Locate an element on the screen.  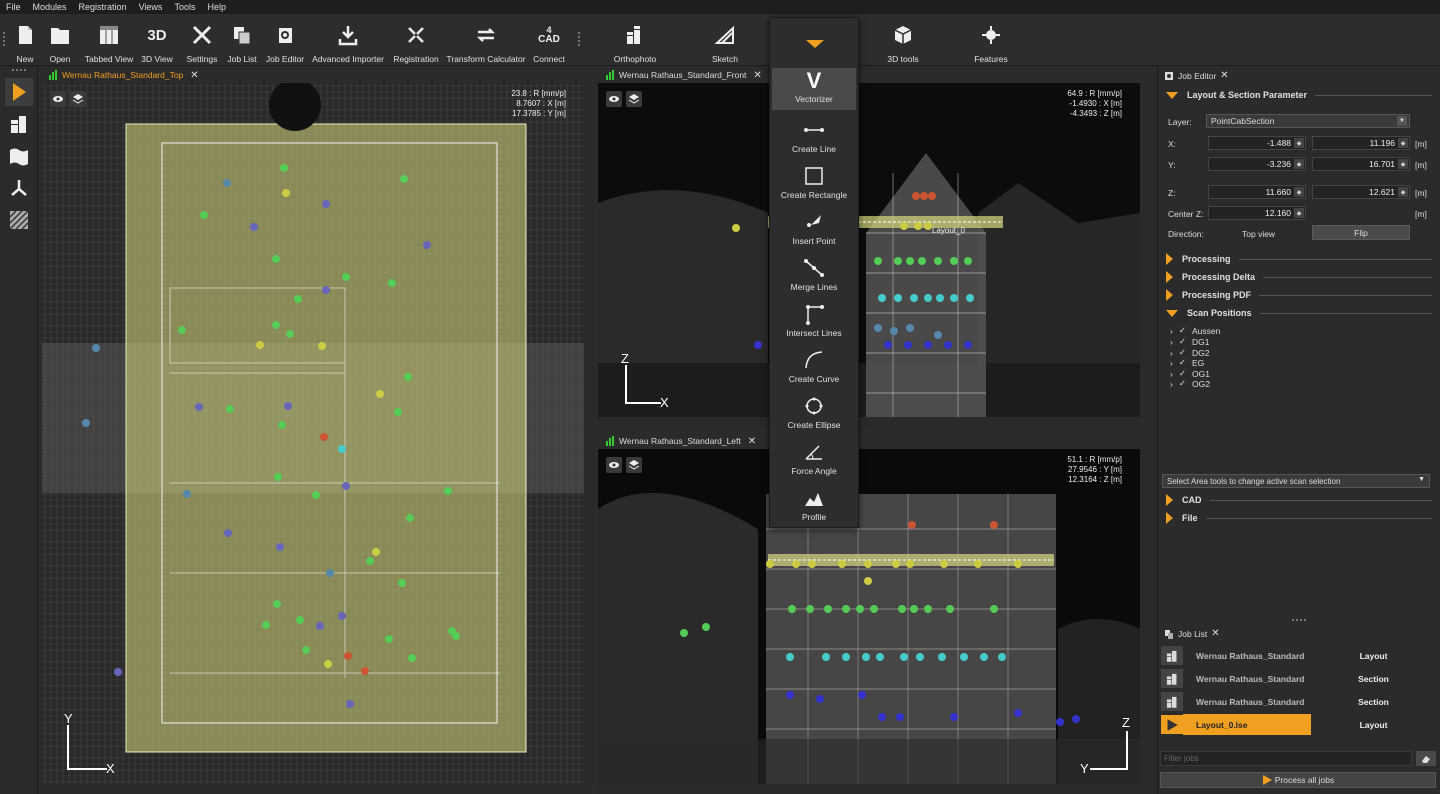
front-view-vscroll is located at coordinates (1146, 250).